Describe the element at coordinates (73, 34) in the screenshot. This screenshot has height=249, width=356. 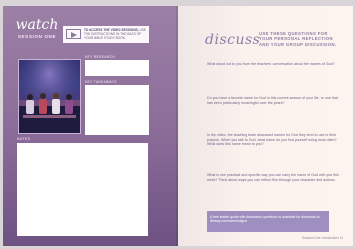
I see `play-icon` at that location.